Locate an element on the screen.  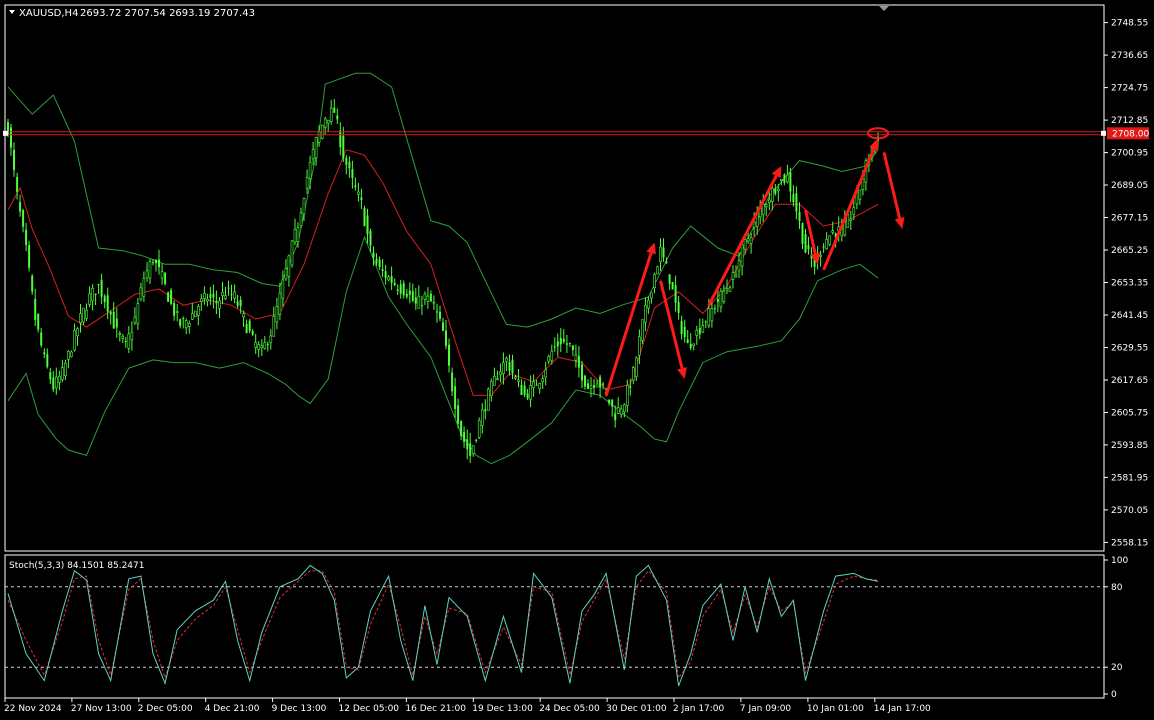
symbol-label: XAUUSD,H4 is located at coordinates (48, 13).